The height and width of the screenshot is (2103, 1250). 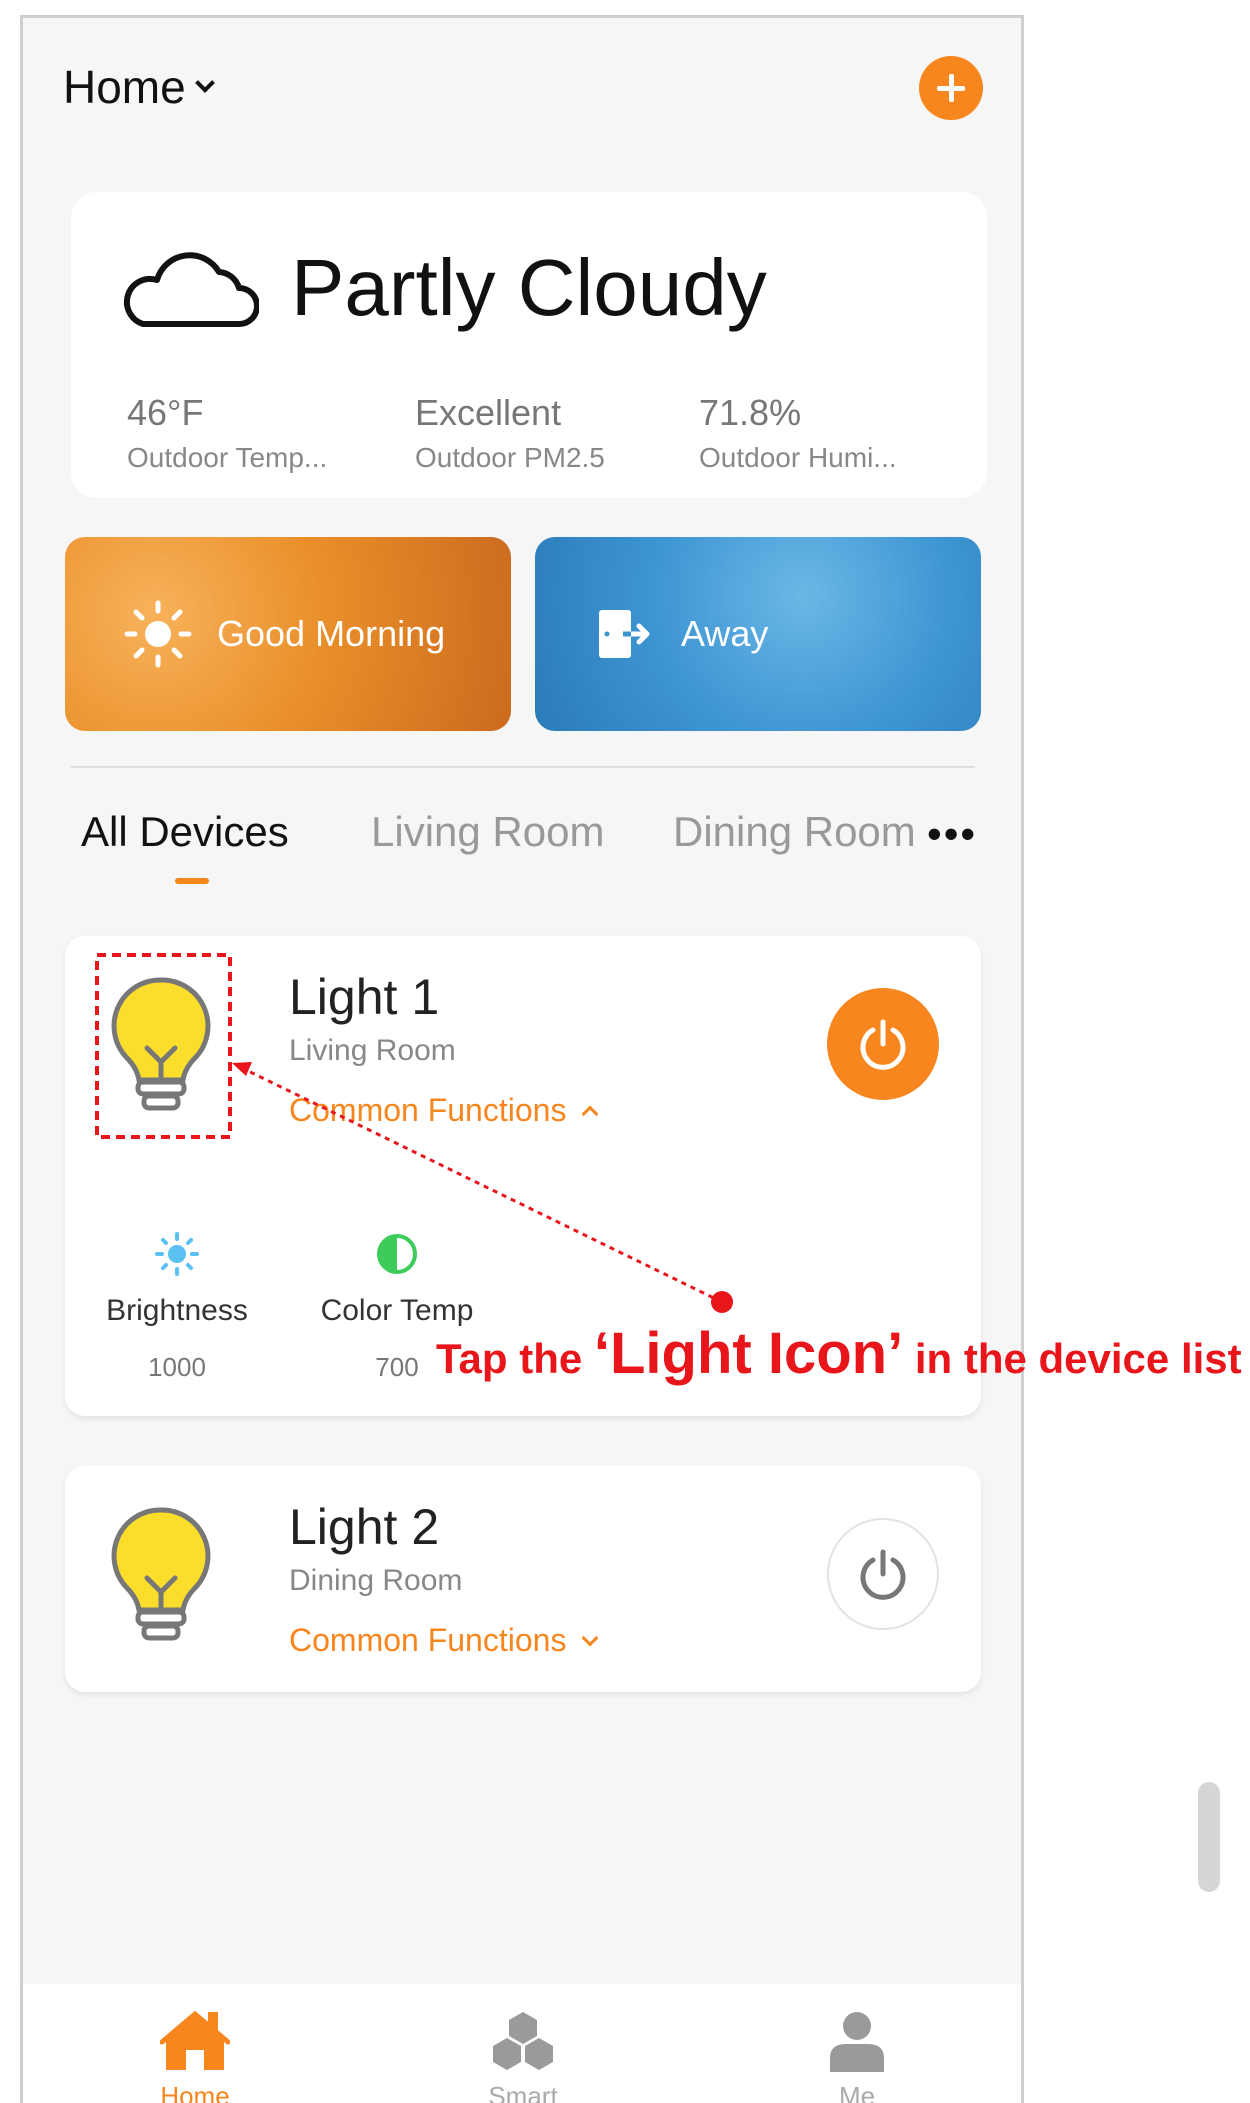 I want to click on tab-all-devices: All Devices, so click(x=185, y=832).